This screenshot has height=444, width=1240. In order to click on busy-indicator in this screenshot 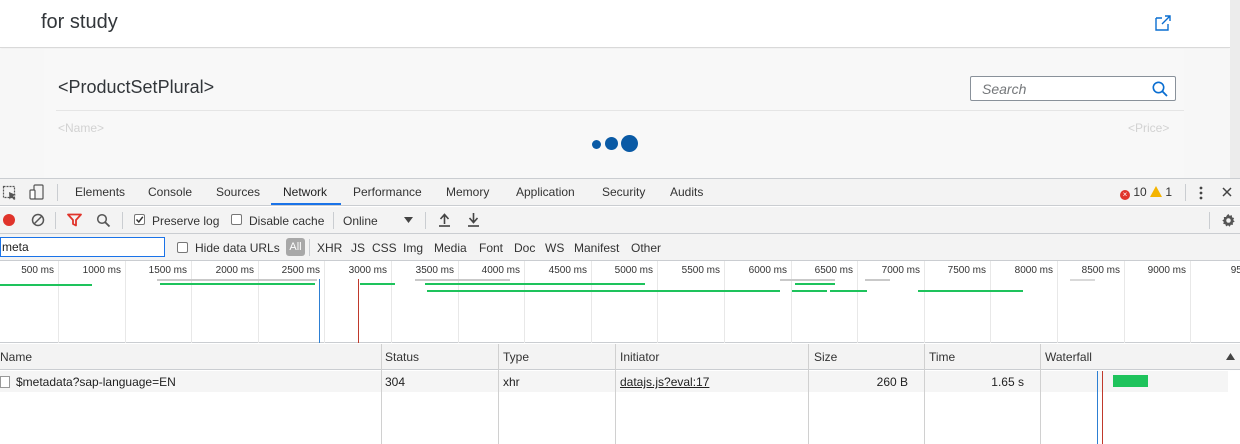, I will do `click(615, 144)`.